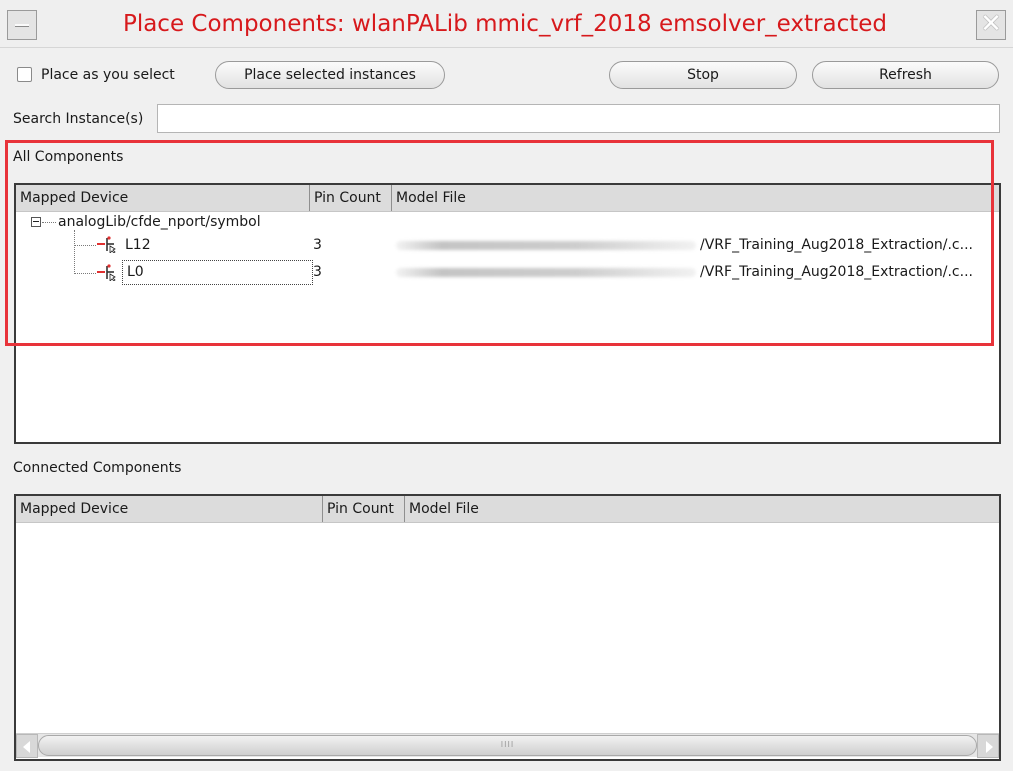 This screenshot has width=1013, height=771. Describe the element at coordinates (330, 75) in the screenshot. I see `place-selected-instances-button: Place selected instances` at that location.